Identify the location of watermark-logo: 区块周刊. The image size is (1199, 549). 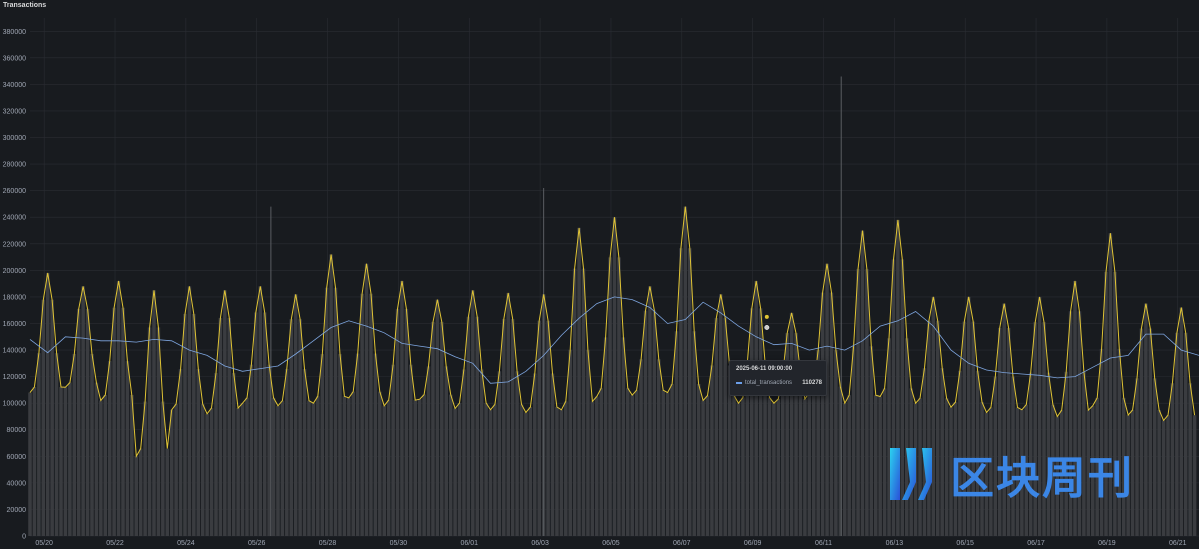
(1036, 474).